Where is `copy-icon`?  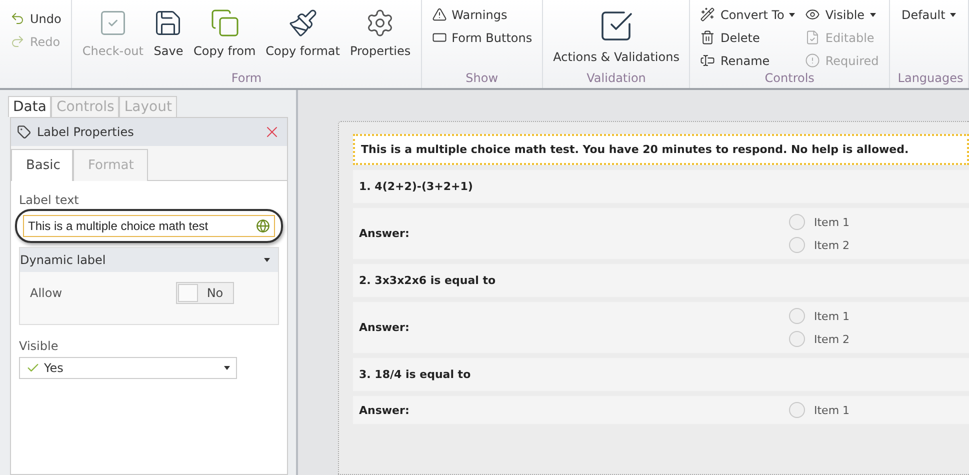
copy-icon is located at coordinates (225, 23).